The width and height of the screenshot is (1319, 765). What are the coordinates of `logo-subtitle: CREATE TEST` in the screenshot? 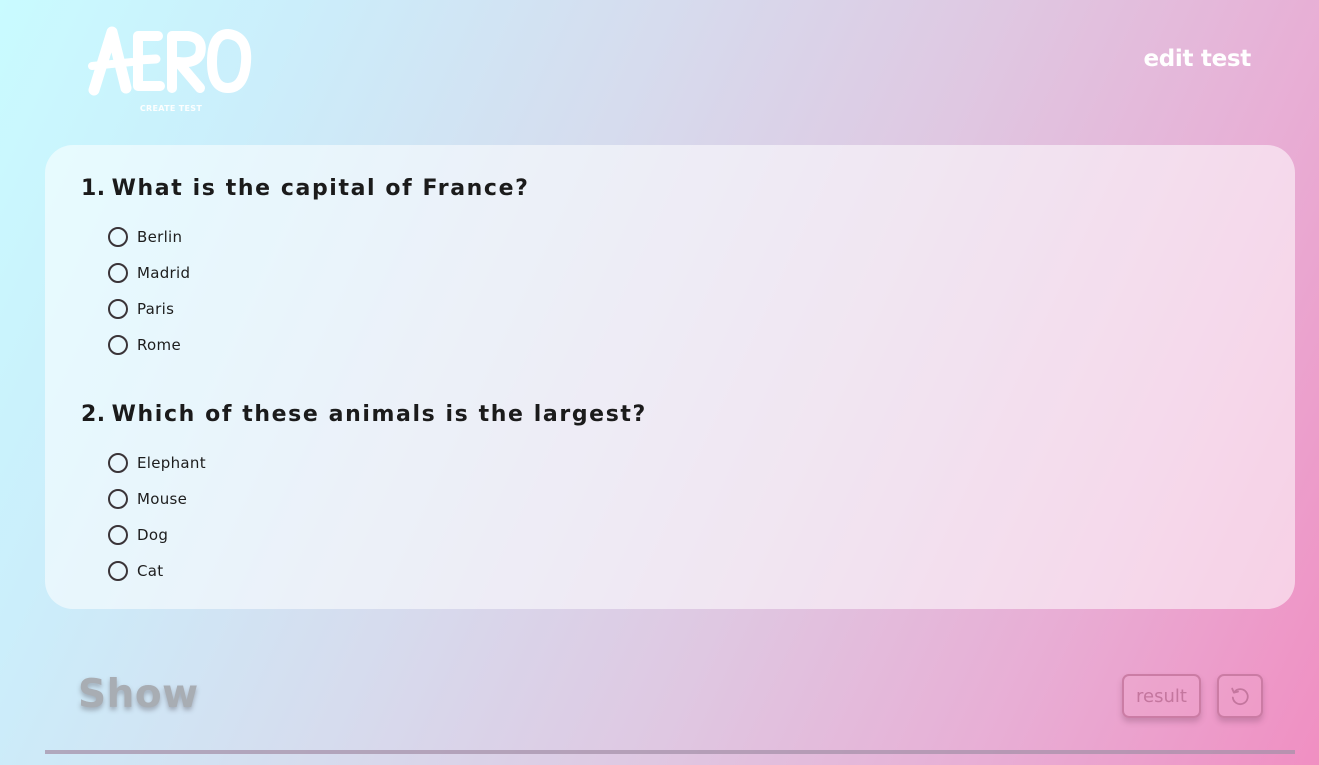 It's located at (171, 108).